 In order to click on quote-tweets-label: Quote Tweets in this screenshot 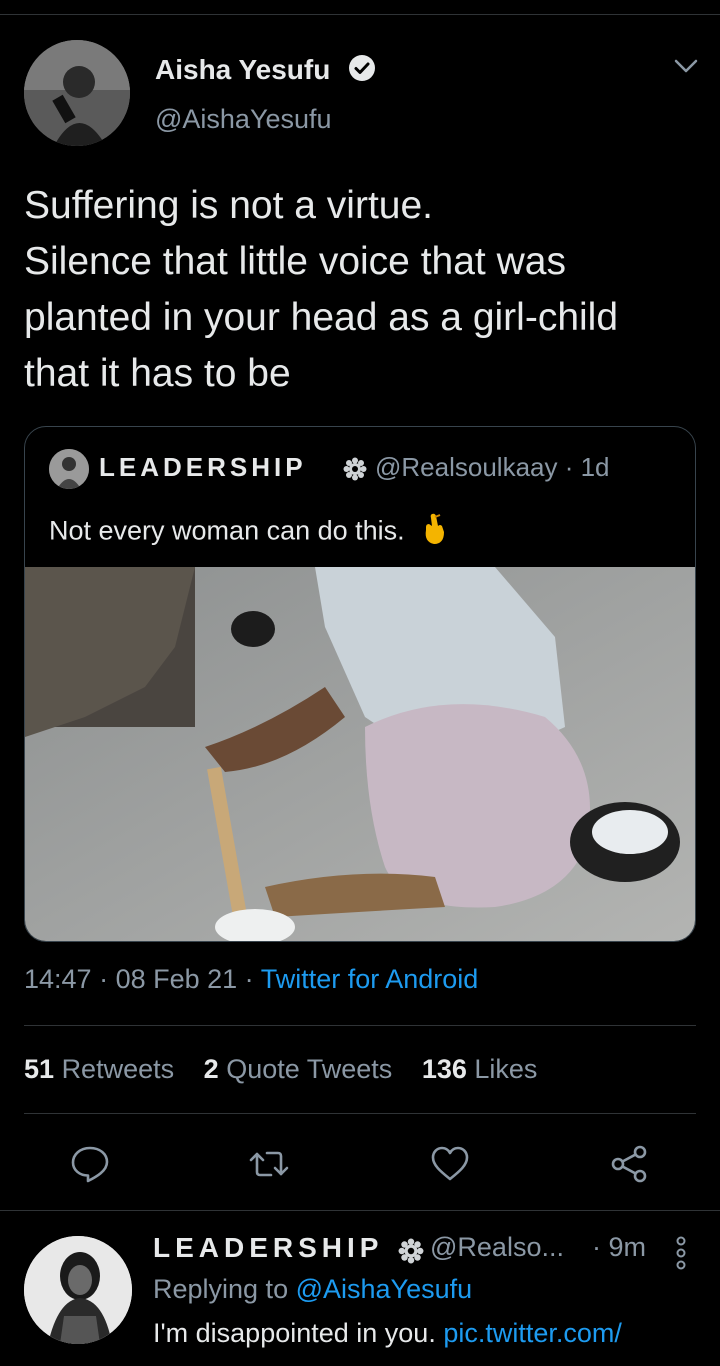, I will do `click(309, 1069)`.